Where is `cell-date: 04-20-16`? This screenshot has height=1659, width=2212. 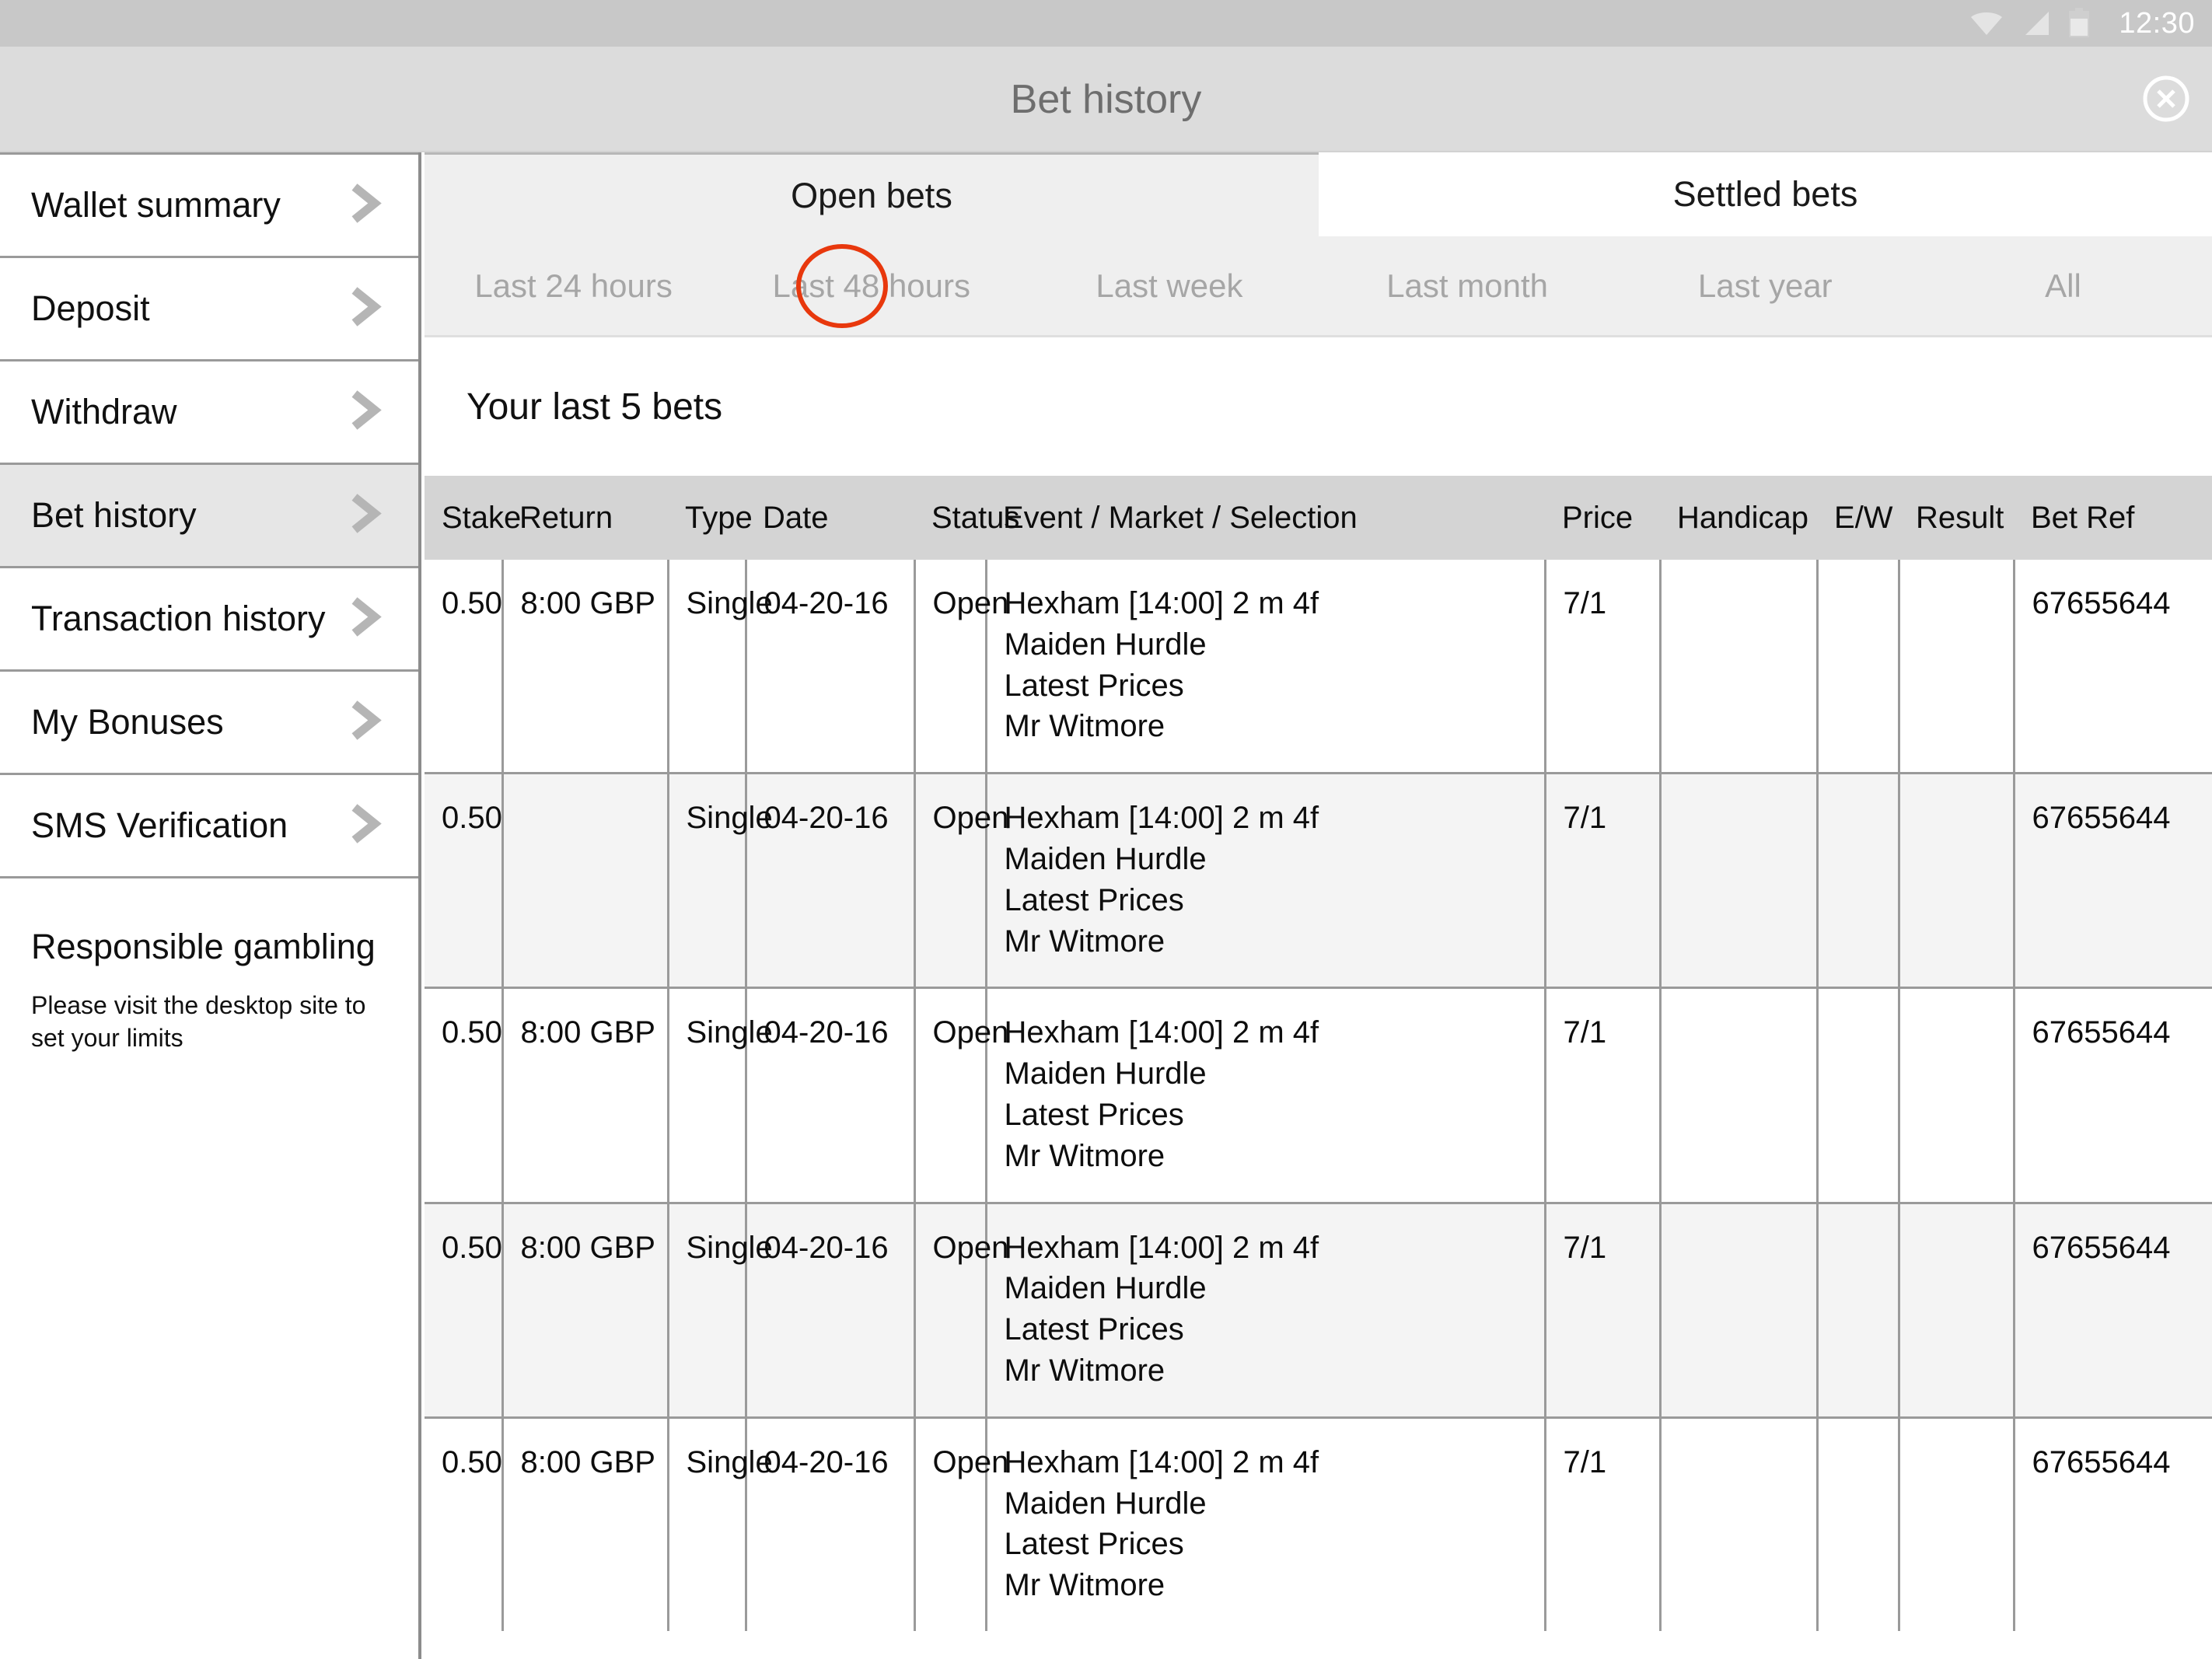
cell-date: 04-20-16 is located at coordinates (830, 1095).